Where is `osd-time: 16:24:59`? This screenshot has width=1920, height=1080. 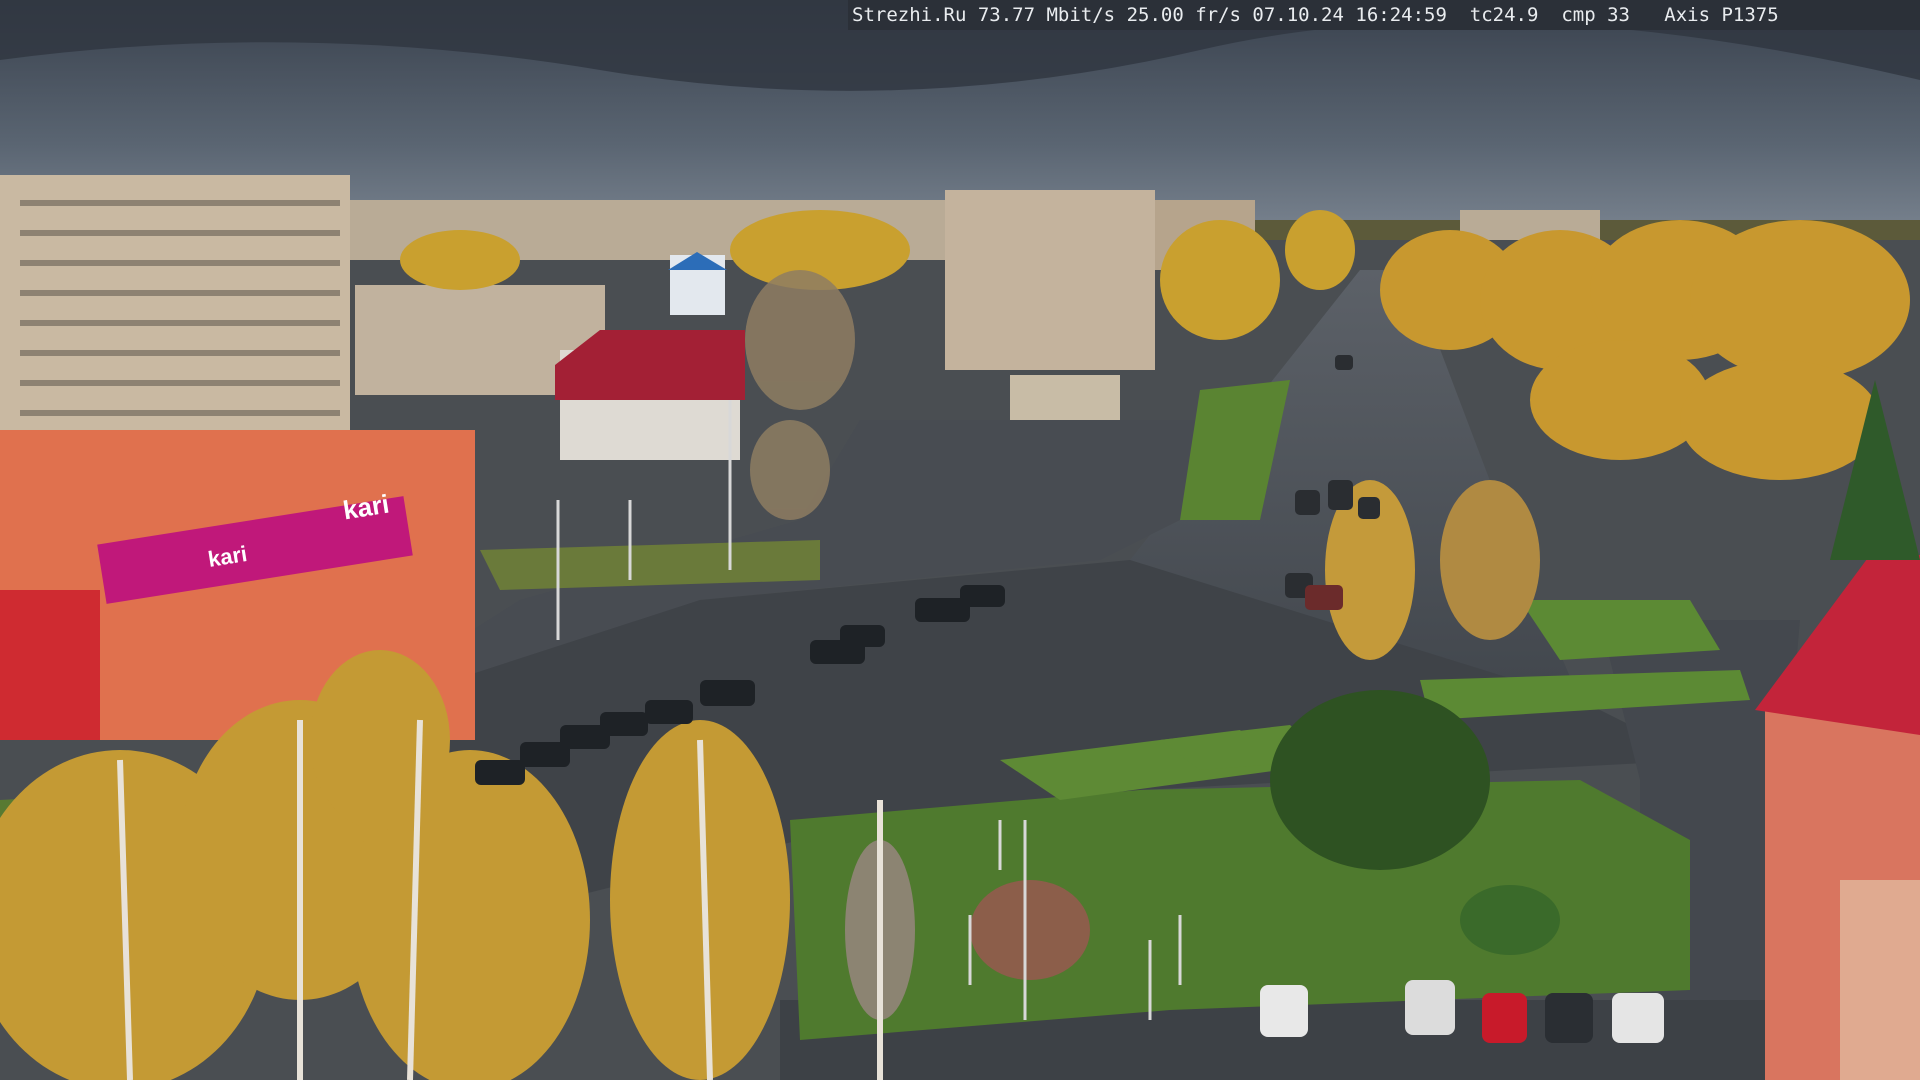
osd-time: 16:24:59 is located at coordinates (1401, 15).